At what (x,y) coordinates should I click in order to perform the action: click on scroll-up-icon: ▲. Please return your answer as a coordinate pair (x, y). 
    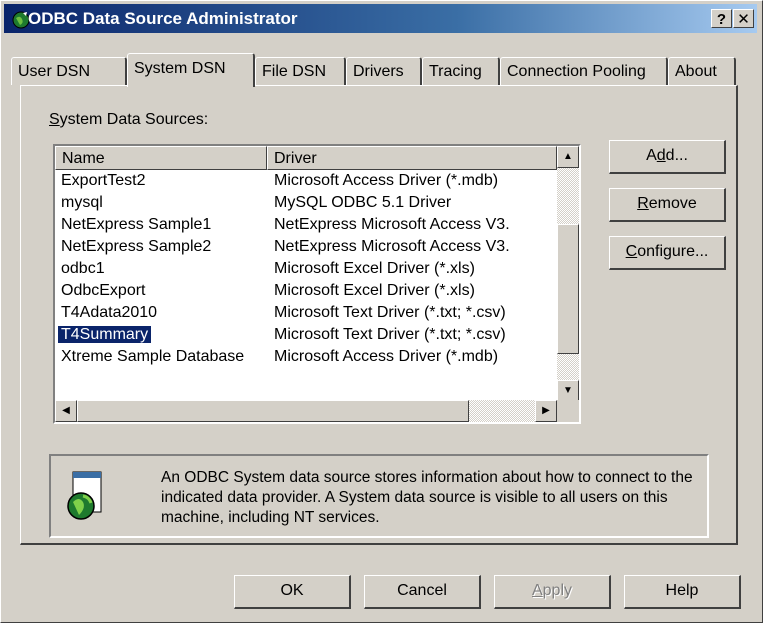
    Looking at the image, I should click on (568, 157).